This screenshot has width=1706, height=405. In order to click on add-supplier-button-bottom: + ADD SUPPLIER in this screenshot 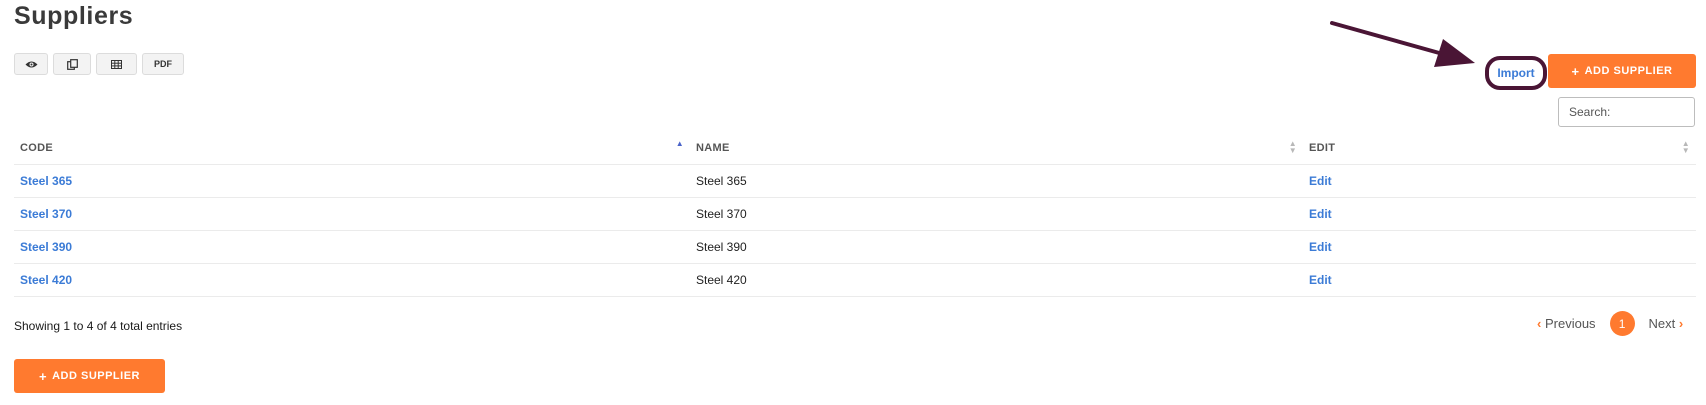, I will do `click(89, 376)`.